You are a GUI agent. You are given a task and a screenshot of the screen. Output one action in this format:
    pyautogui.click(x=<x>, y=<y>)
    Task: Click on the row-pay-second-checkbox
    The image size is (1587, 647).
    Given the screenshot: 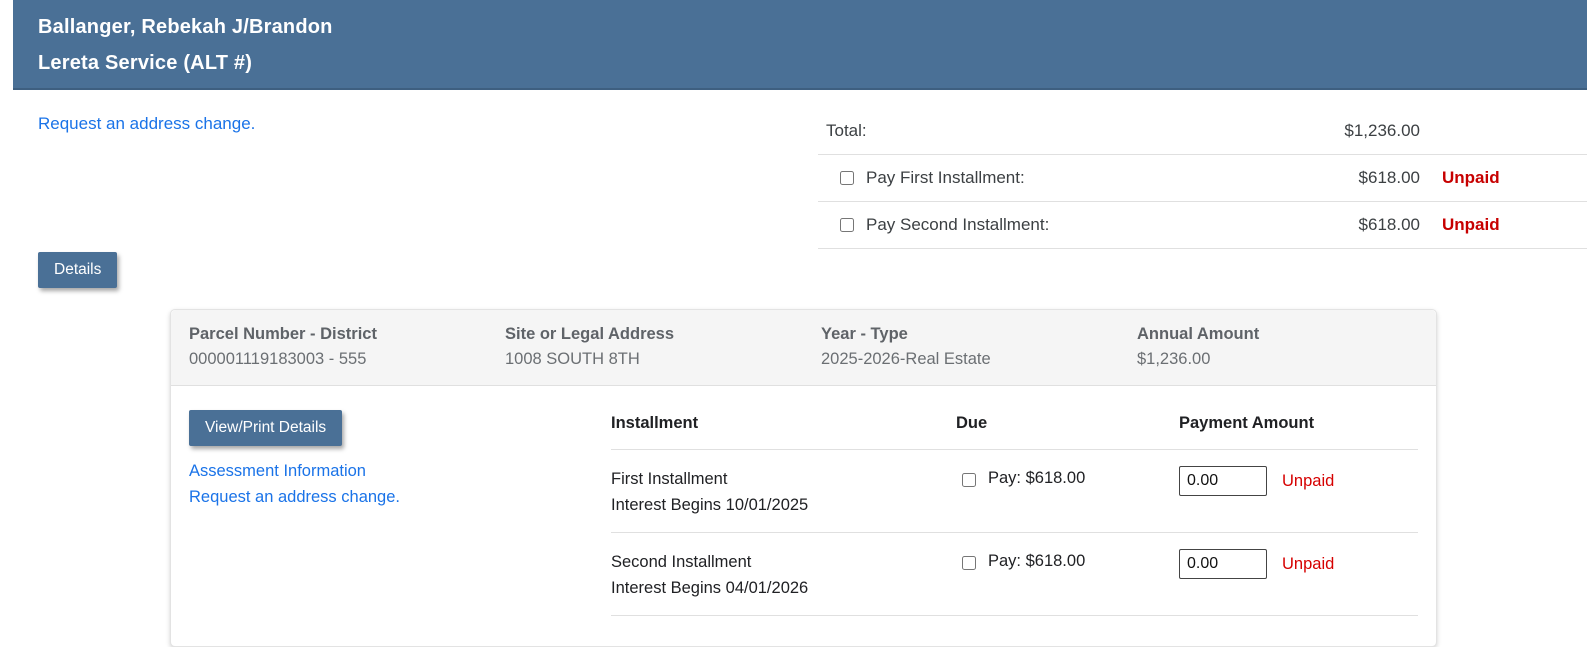 What is the action you would take?
    pyautogui.click(x=969, y=563)
    